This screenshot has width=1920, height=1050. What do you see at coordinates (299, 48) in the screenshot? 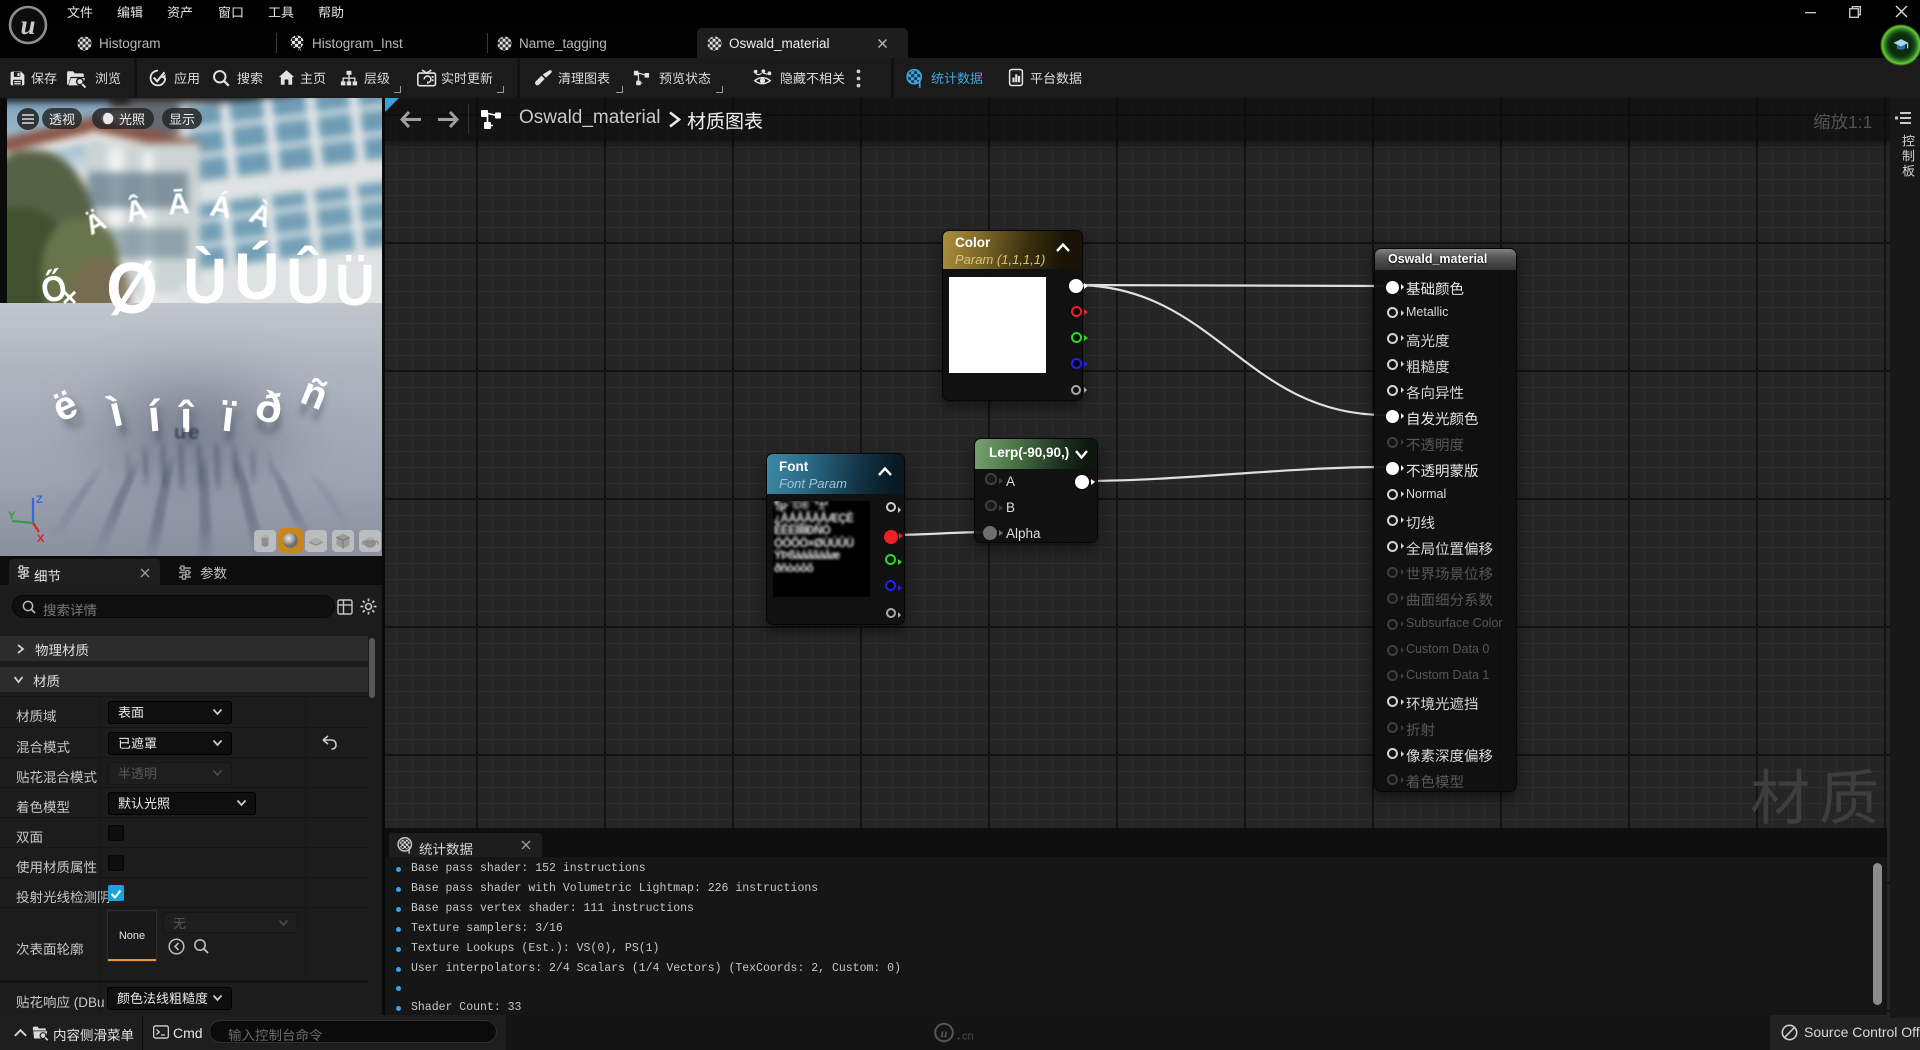
I see `svg-text: x` at bounding box center [299, 48].